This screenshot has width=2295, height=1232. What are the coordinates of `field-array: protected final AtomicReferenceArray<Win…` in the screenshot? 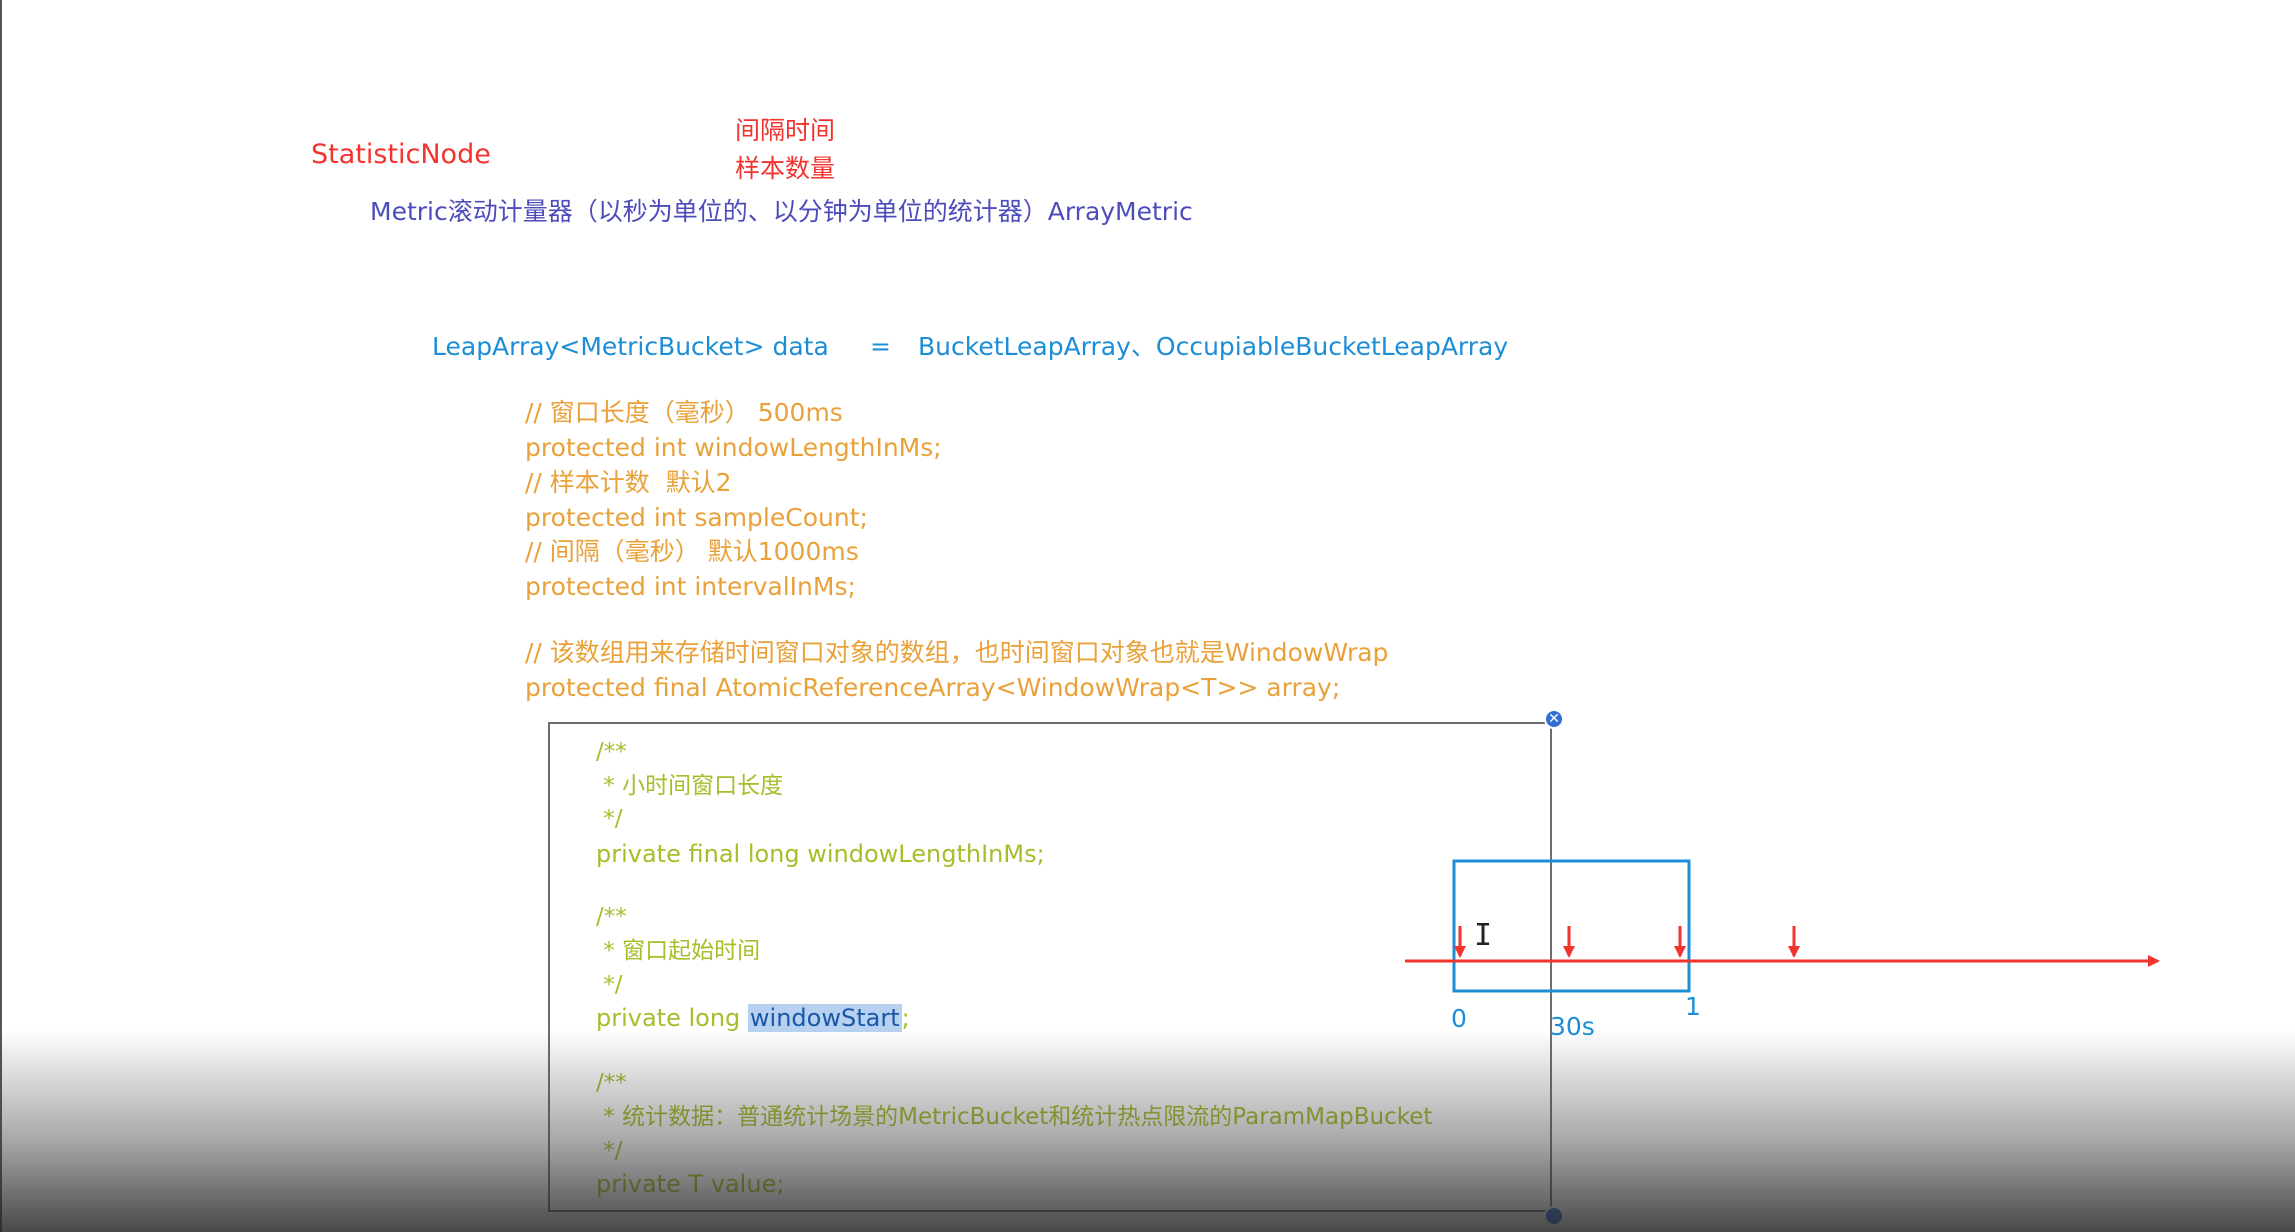 It's located at (933, 687).